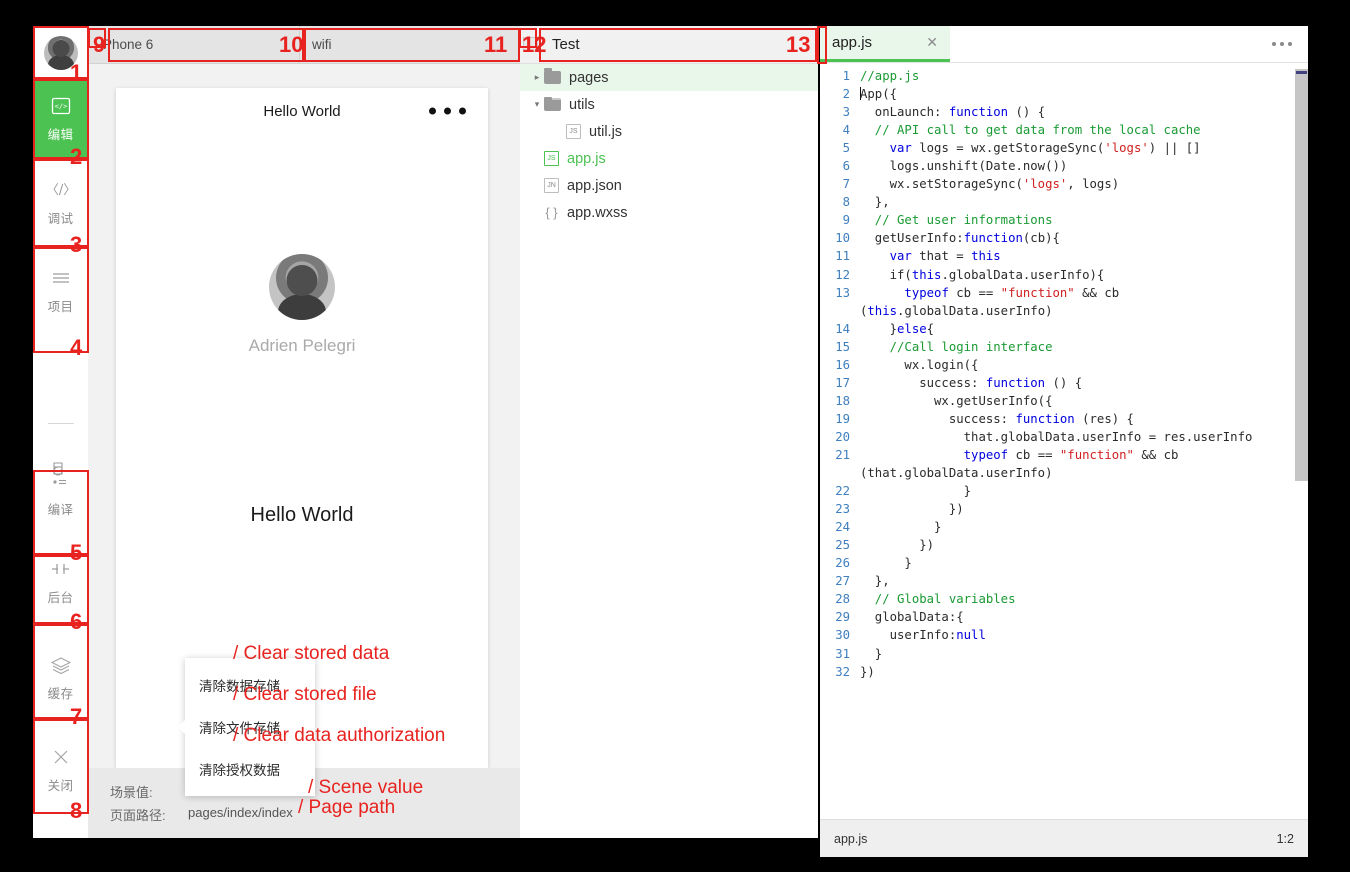  I want to click on js-file-icon: JS, so click(551, 158).